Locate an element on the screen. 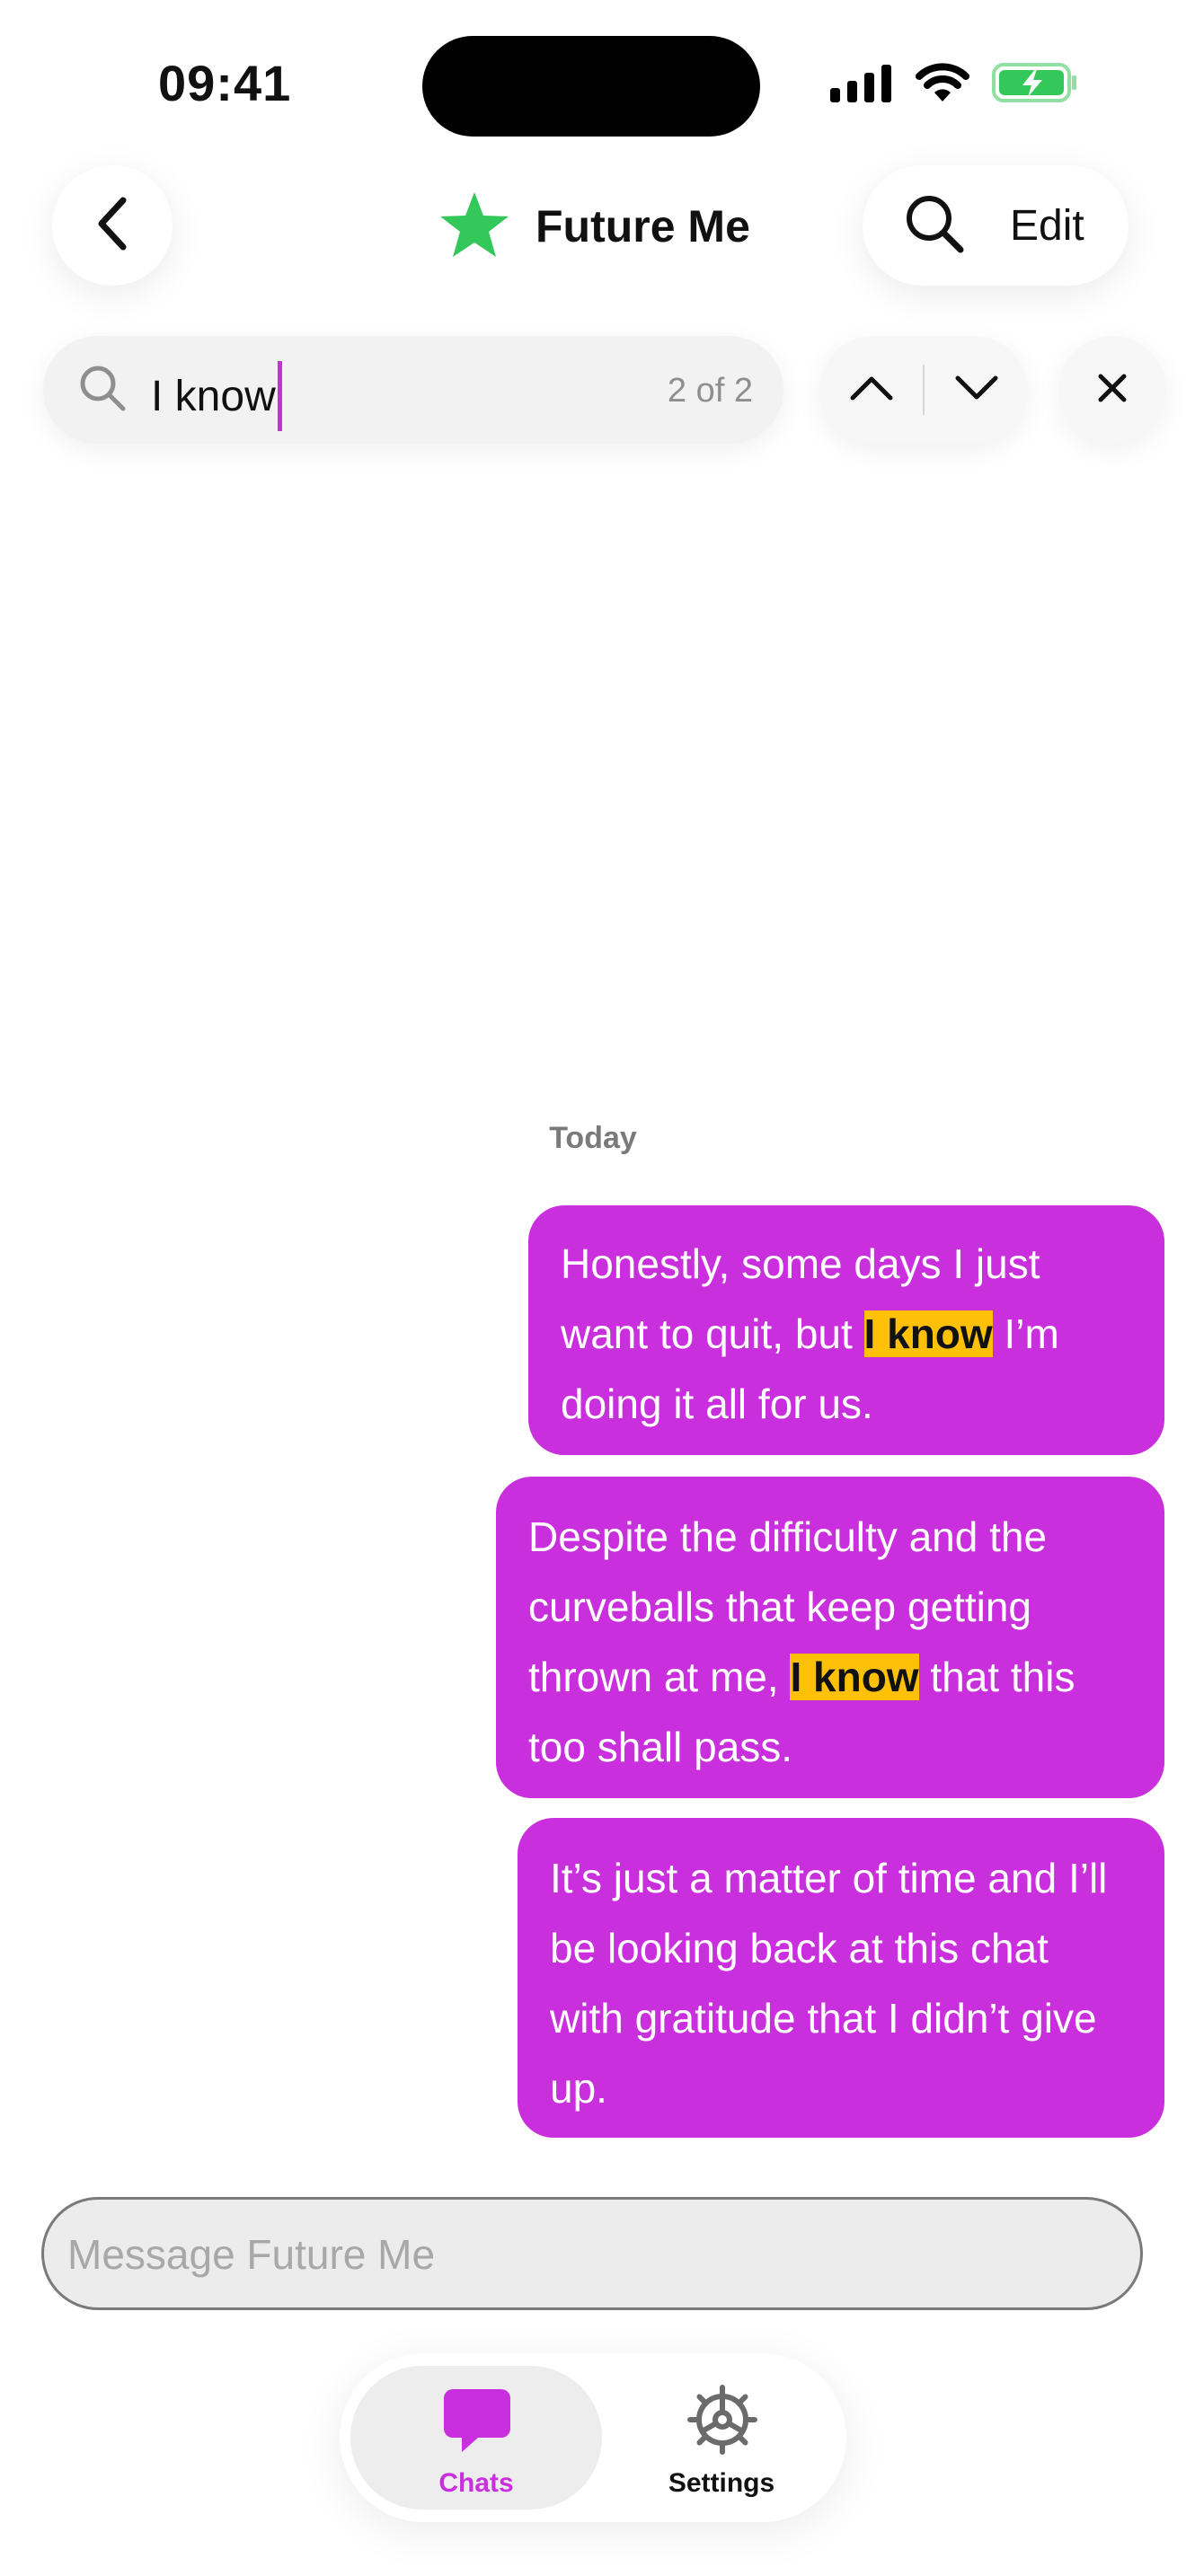 The height and width of the screenshot is (2576, 1186). tab-chats-label: Chats is located at coordinates (476, 2483).